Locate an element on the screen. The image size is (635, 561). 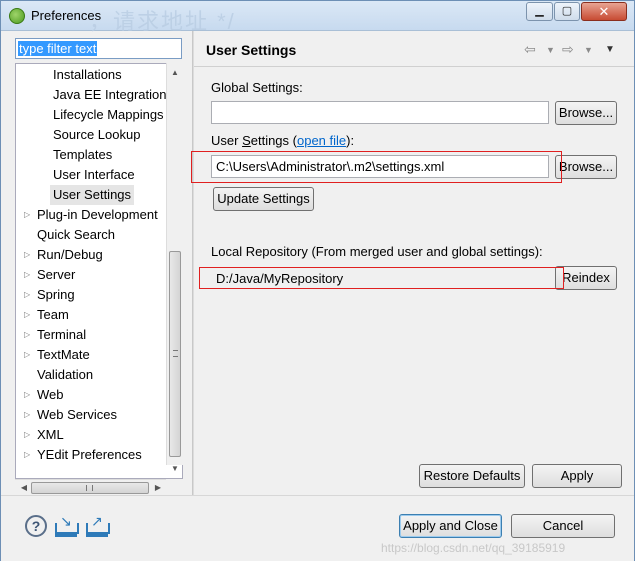
open-file-link: open file is located at coordinates (321, 140).